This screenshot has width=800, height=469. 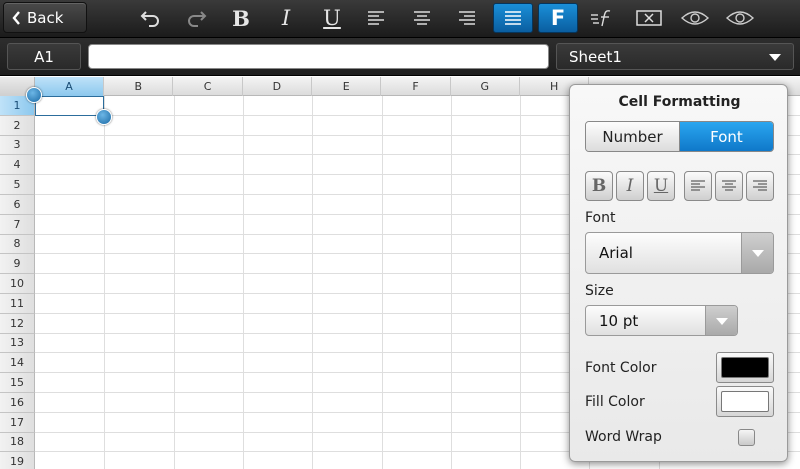 I want to click on row-header-15: 15, so click(x=17, y=383).